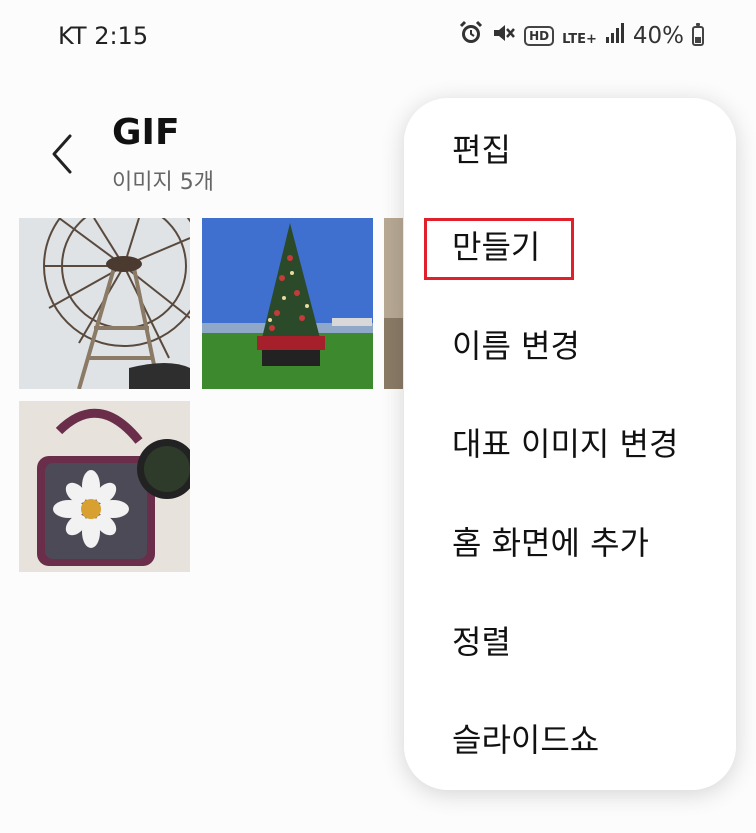 This screenshot has height=833, width=756. What do you see at coordinates (565, 444) in the screenshot?
I see `menu-item-change-cover: 대표 이미지 변경` at bounding box center [565, 444].